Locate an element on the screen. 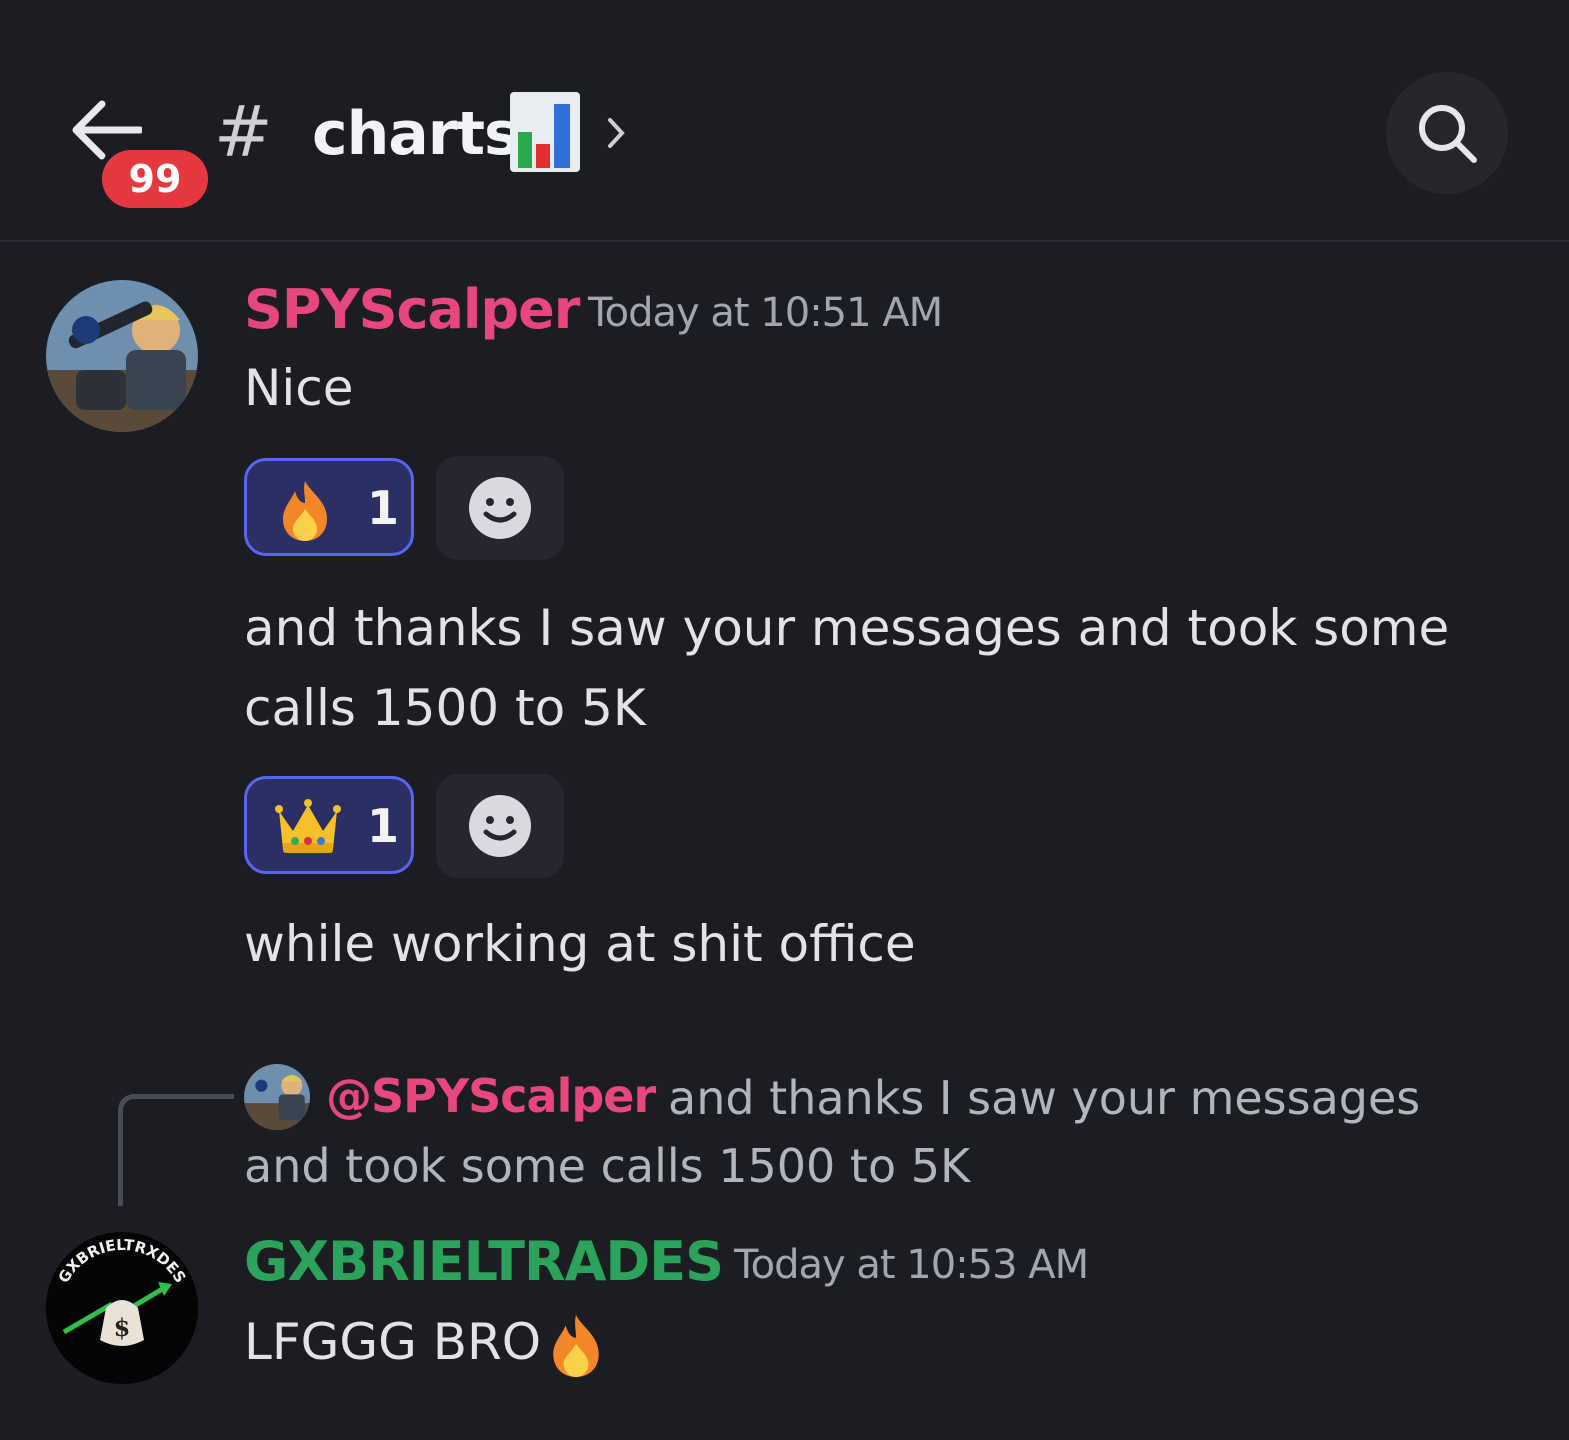  channel-name: charts is located at coordinates (416, 134).